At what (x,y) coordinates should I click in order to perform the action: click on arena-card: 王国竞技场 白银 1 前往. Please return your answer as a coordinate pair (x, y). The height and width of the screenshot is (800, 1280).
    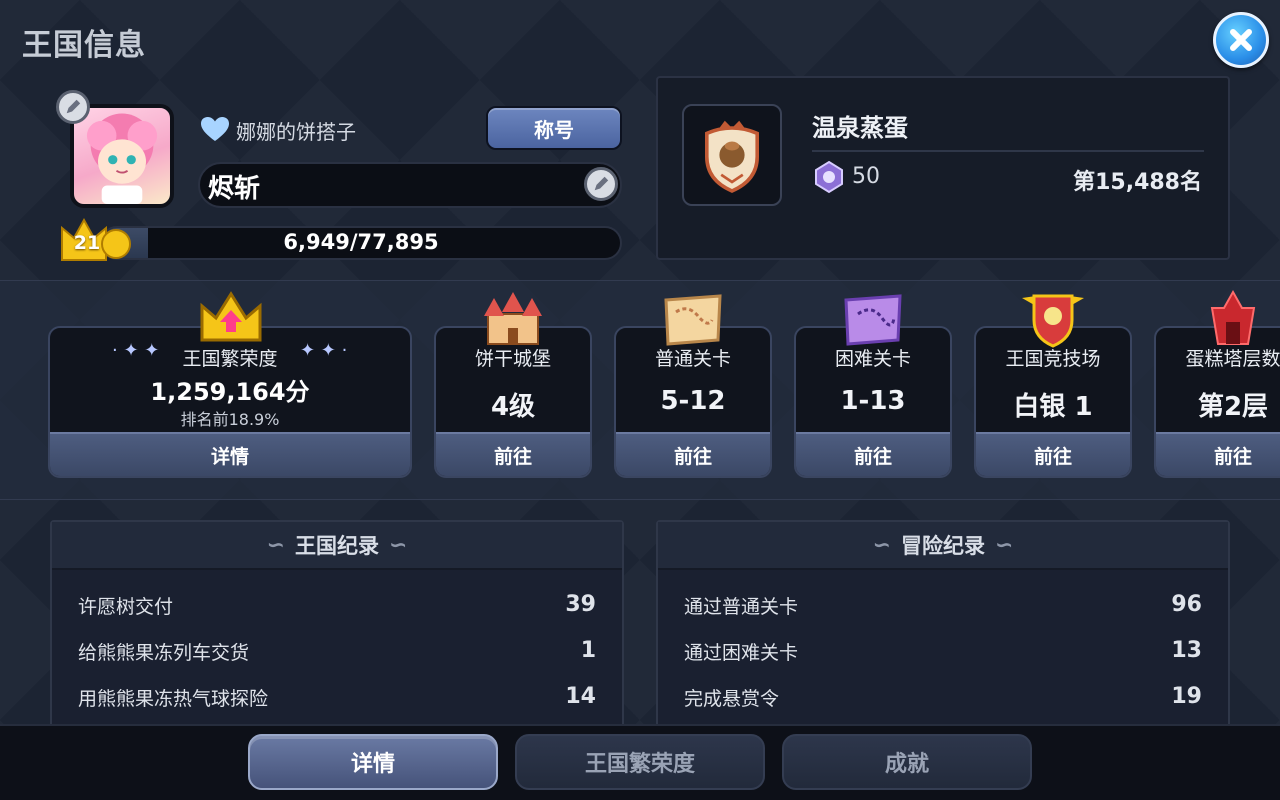
    Looking at the image, I should click on (1053, 402).